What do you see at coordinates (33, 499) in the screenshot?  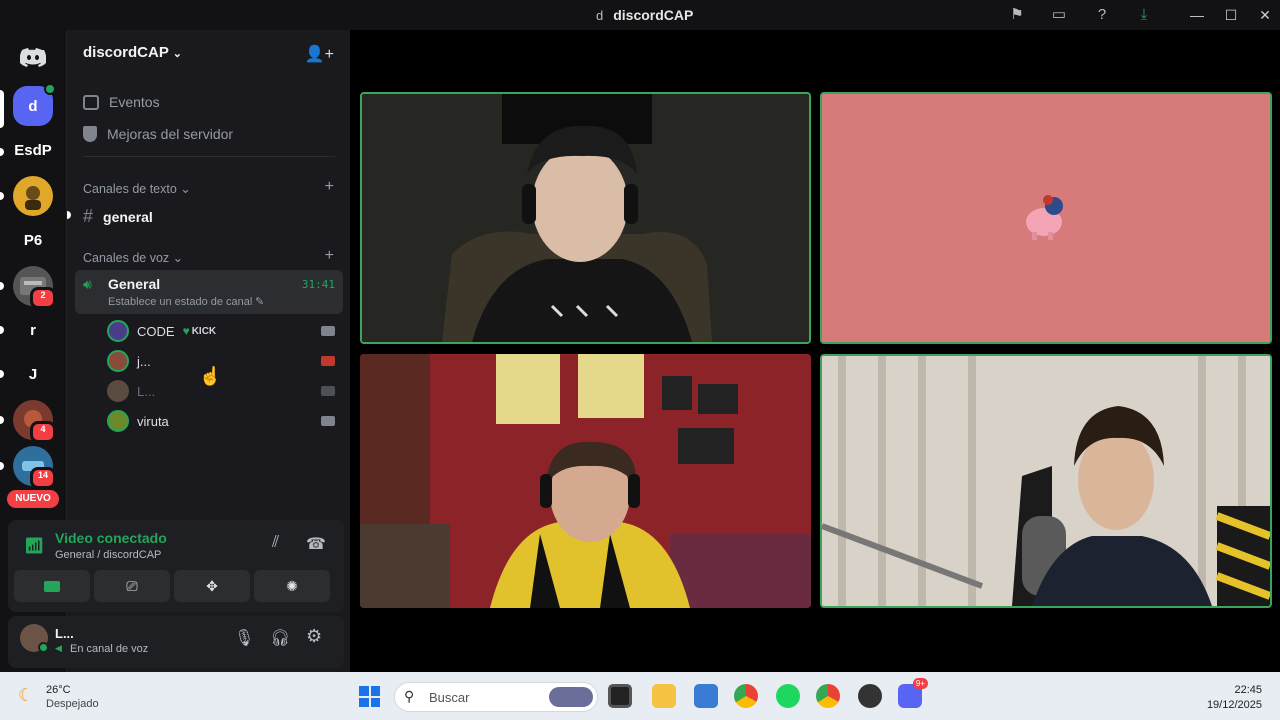 I see `new-badge: NUEVO` at bounding box center [33, 499].